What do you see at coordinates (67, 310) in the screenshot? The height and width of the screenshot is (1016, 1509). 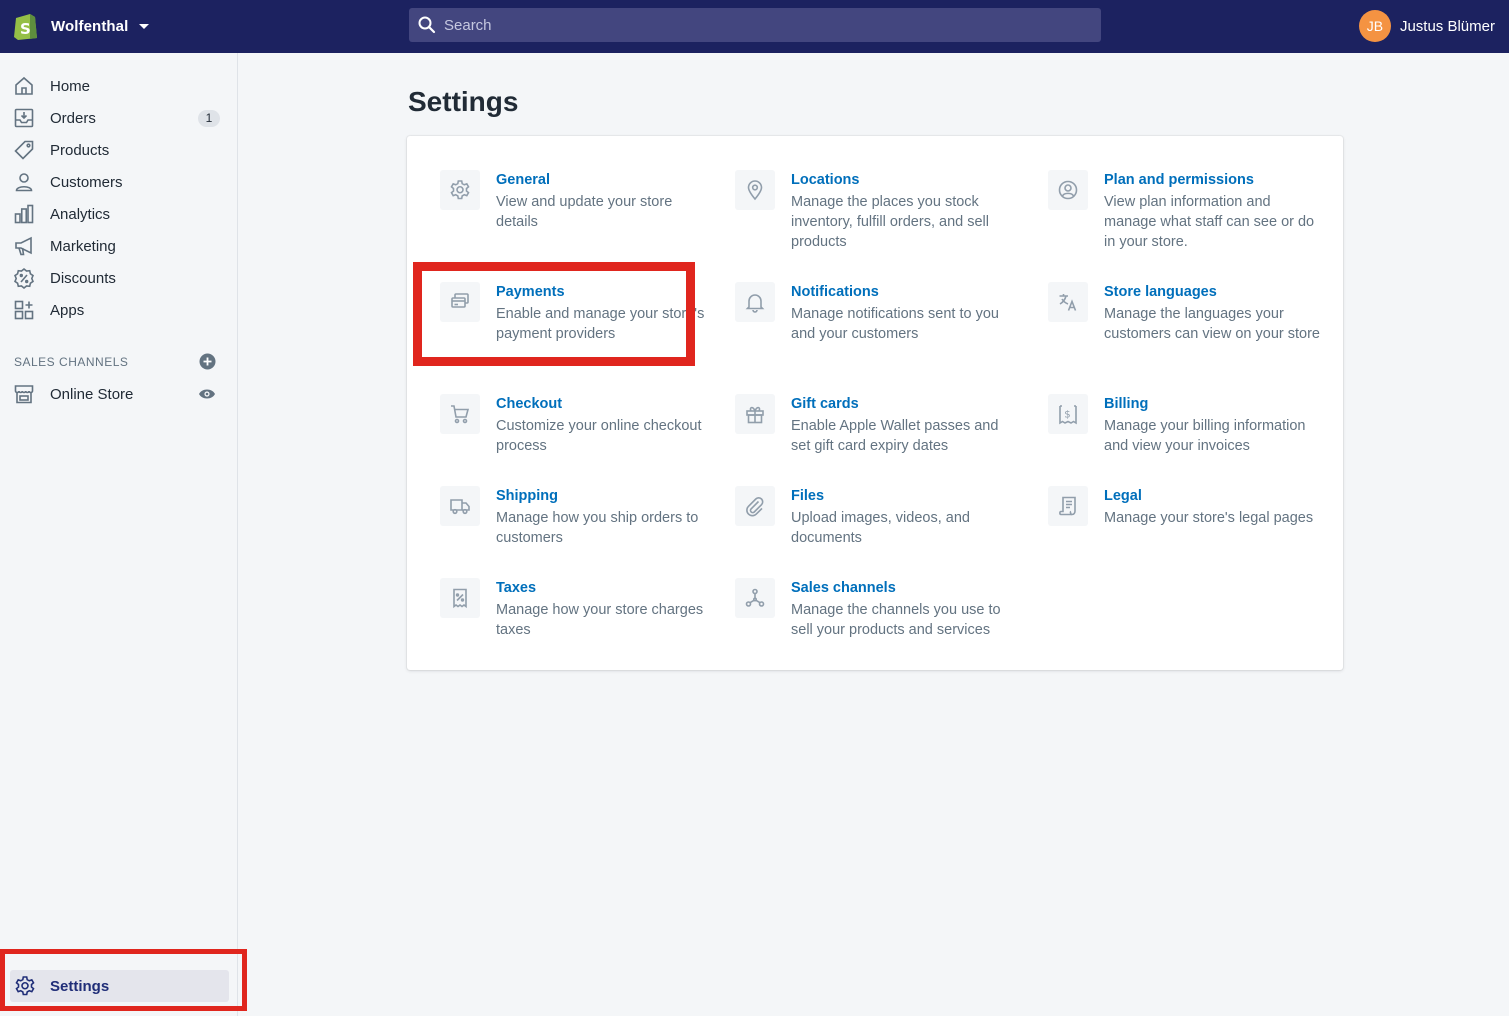 I see `sidebar-item-label: Apps` at bounding box center [67, 310].